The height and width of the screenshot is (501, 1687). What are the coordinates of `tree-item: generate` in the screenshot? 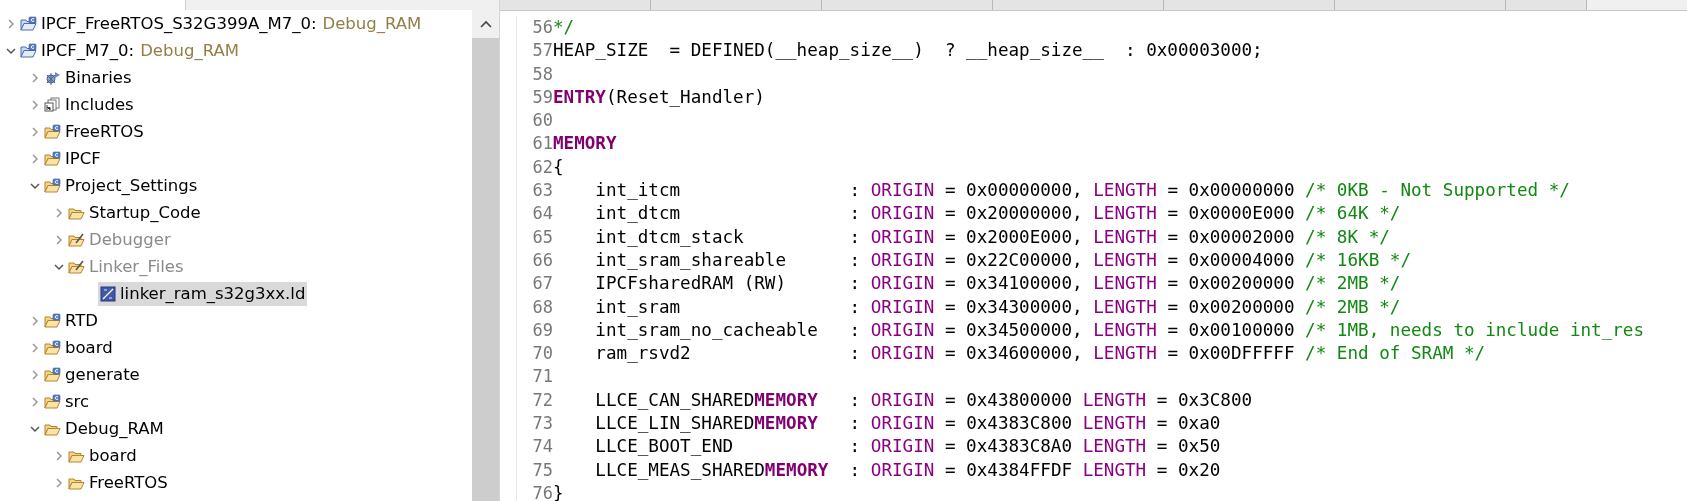 It's located at (92, 374).